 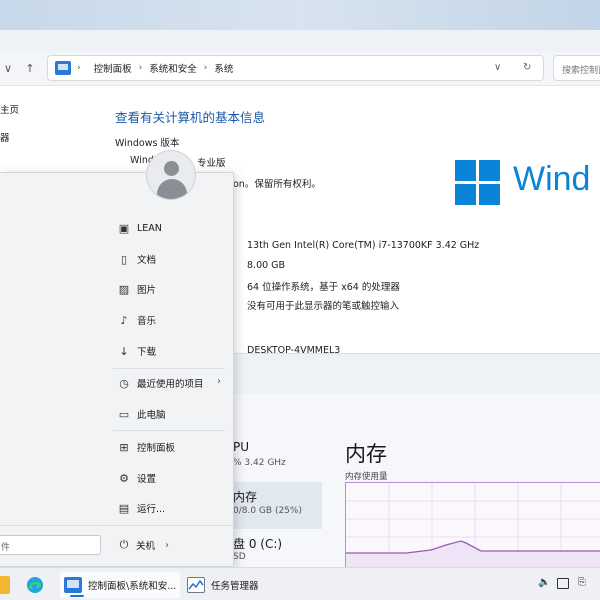 I want to click on desktop-background, so click(x=300, y=15).